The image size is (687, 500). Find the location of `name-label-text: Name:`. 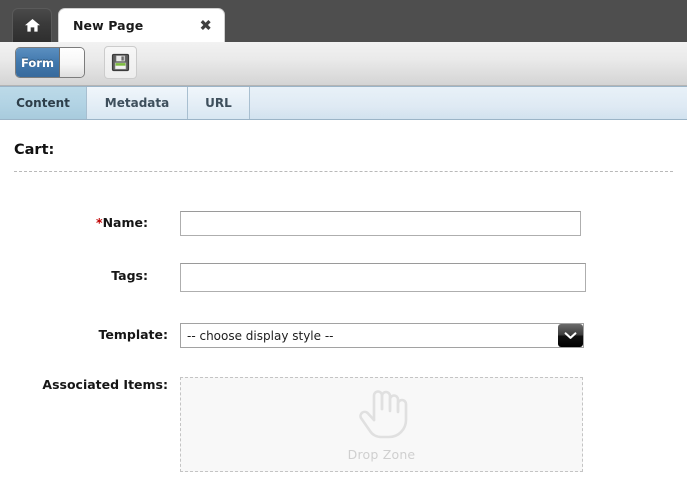

name-label-text: Name: is located at coordinates (125, 222).